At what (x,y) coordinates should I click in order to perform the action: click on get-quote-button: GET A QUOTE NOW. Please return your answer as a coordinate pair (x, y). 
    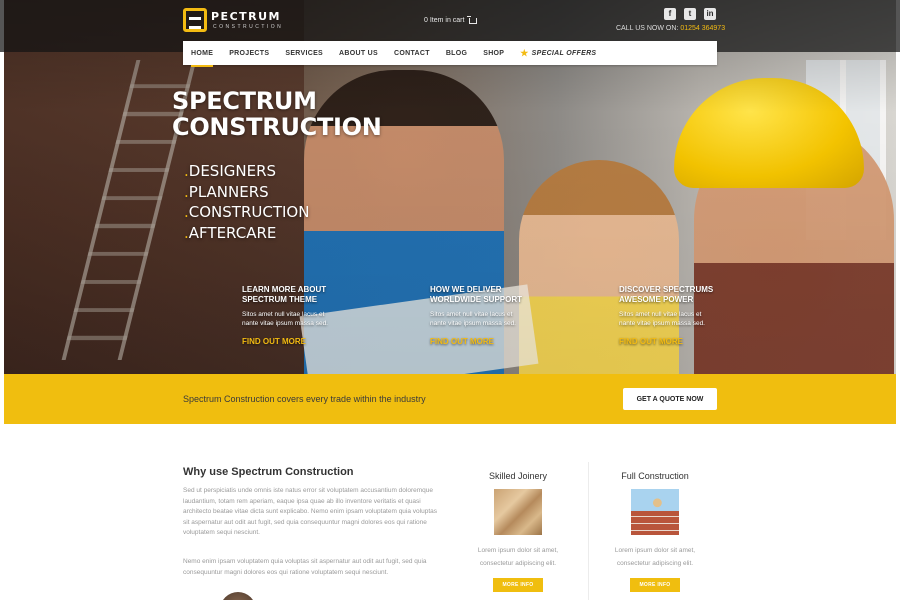
    Looking at the image, I should click on (670, 399).